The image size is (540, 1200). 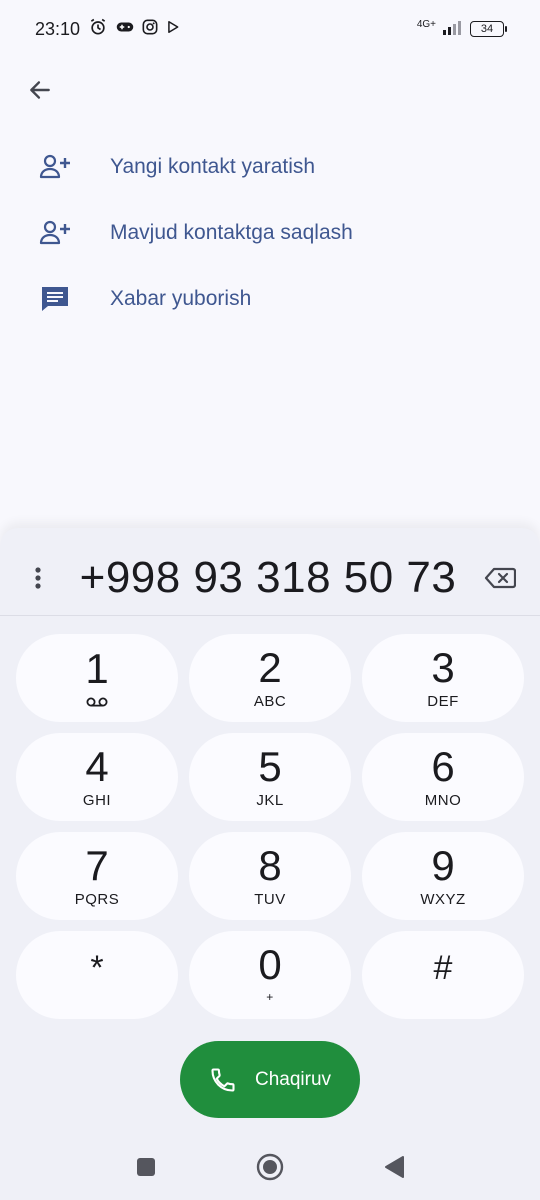 I want to click on battery-level: 34, so click(x=487, y=29).